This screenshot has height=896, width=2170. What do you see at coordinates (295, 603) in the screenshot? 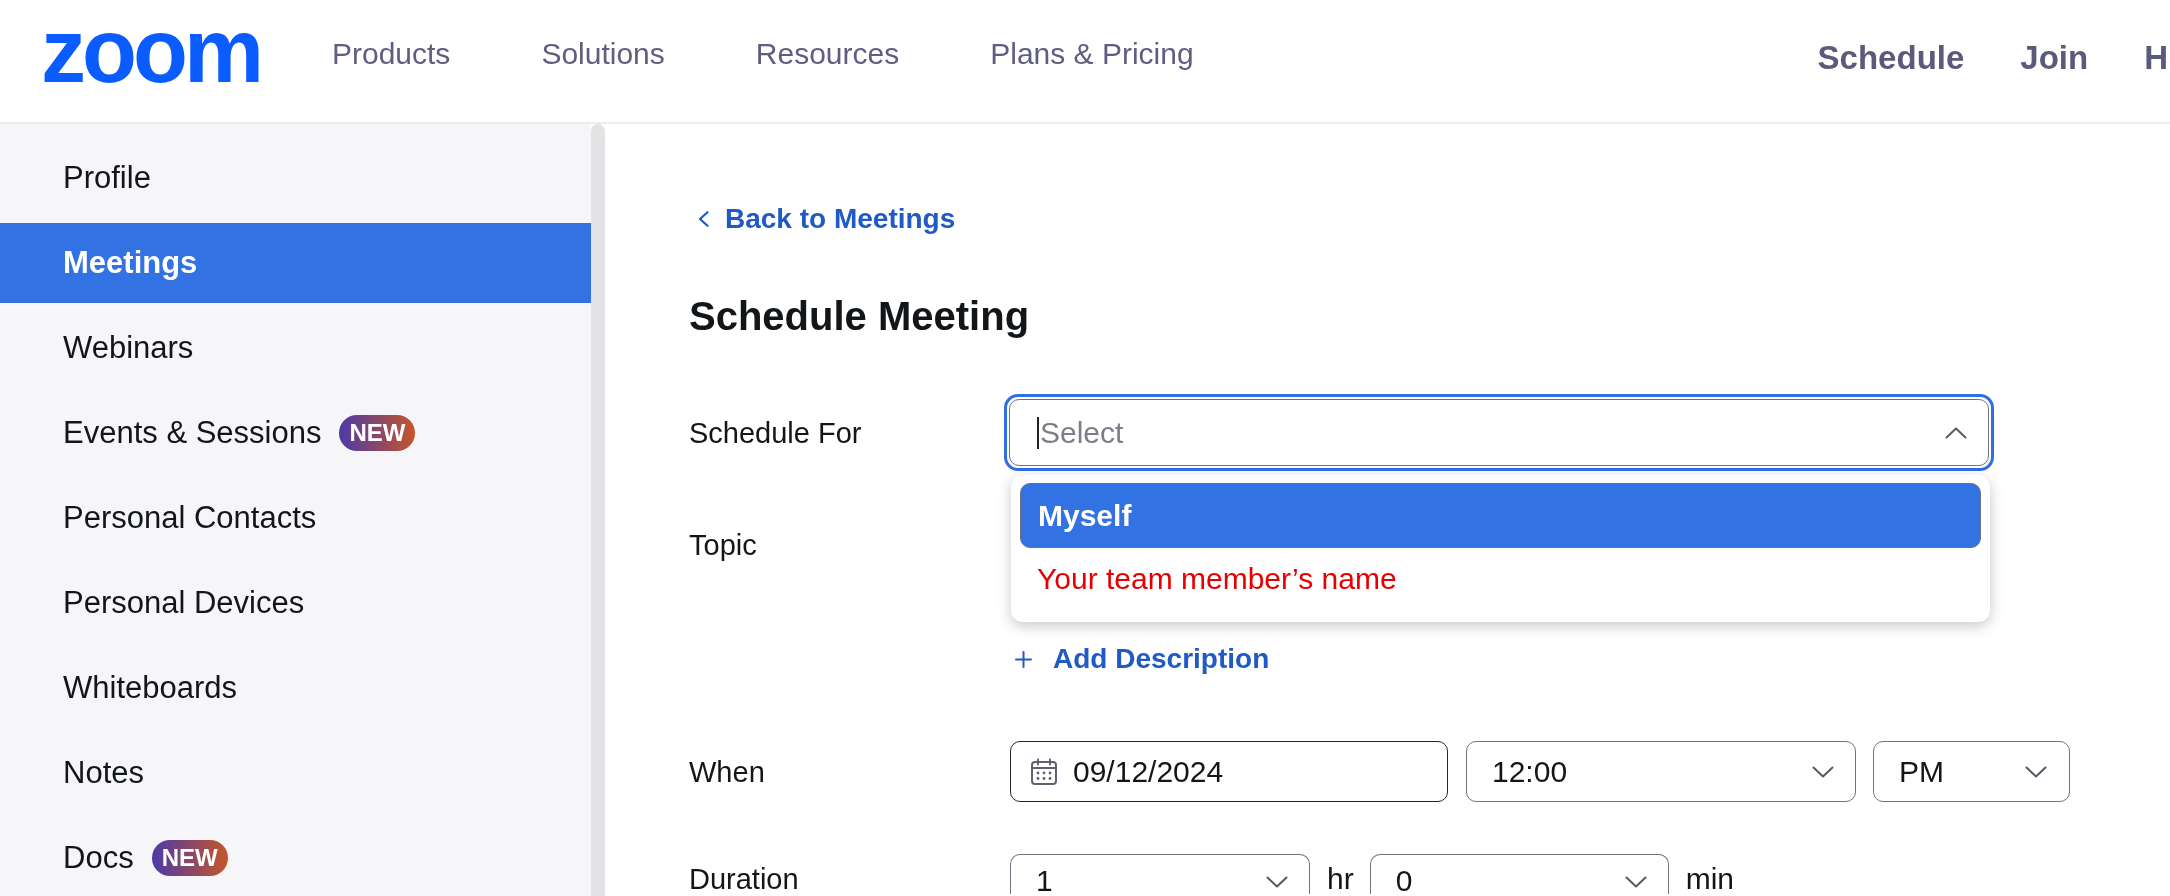
I see `sidebar-item: Personal Devices` at bounding box center [295, 603].